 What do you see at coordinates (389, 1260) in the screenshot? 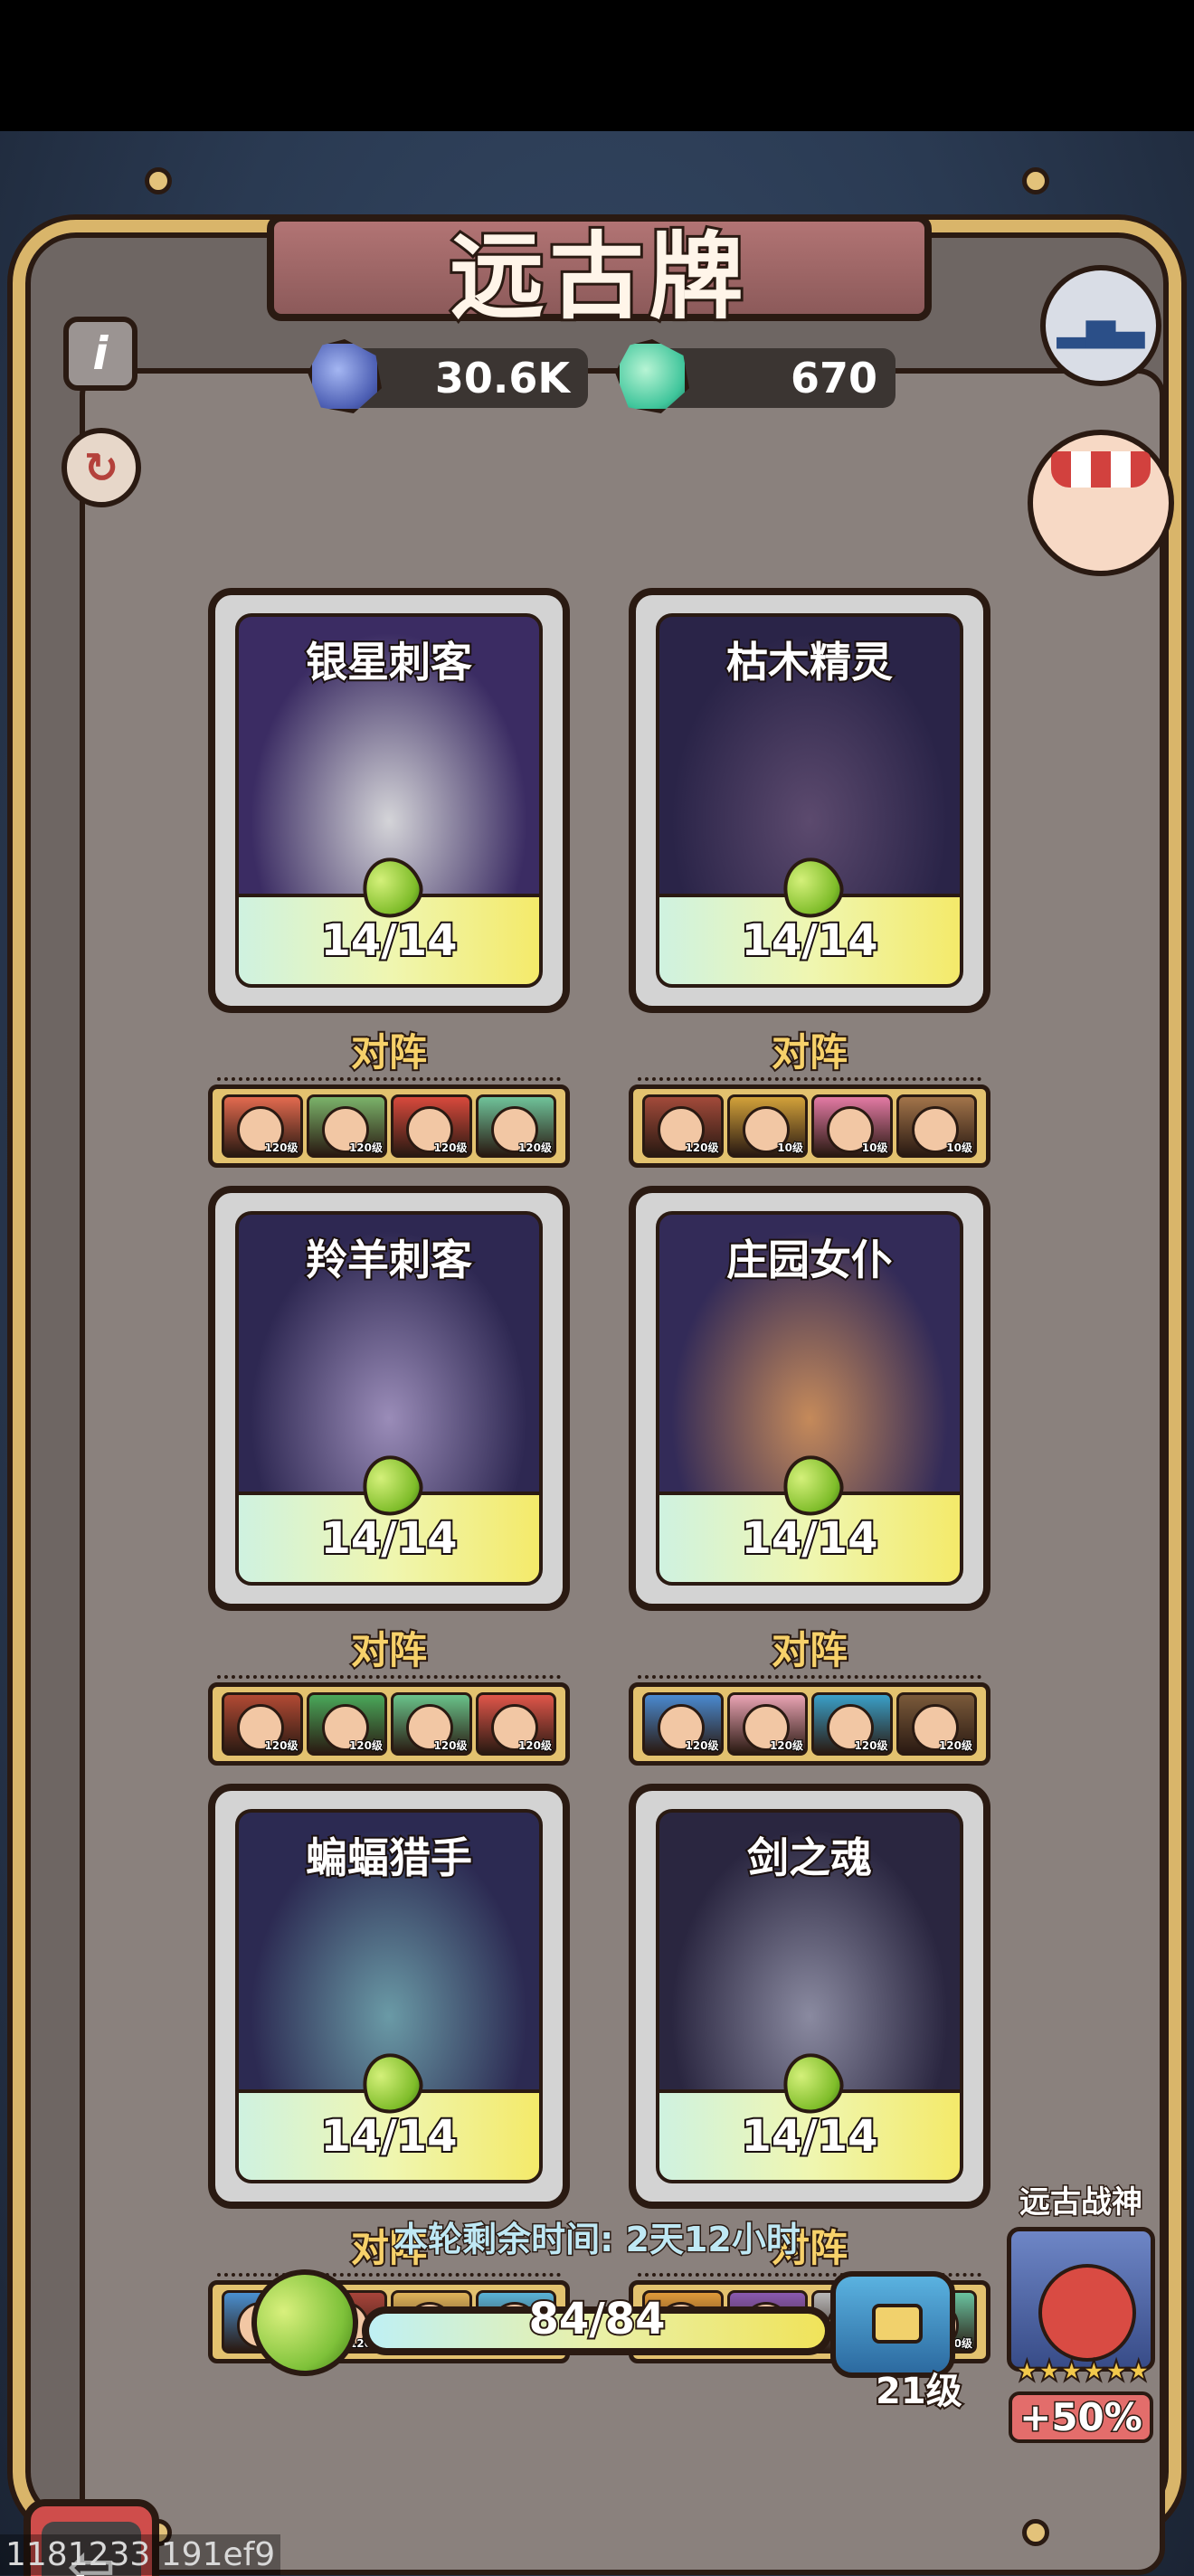
I see `card-name: 羚羊刺客` at bounding box center [389, 1260].